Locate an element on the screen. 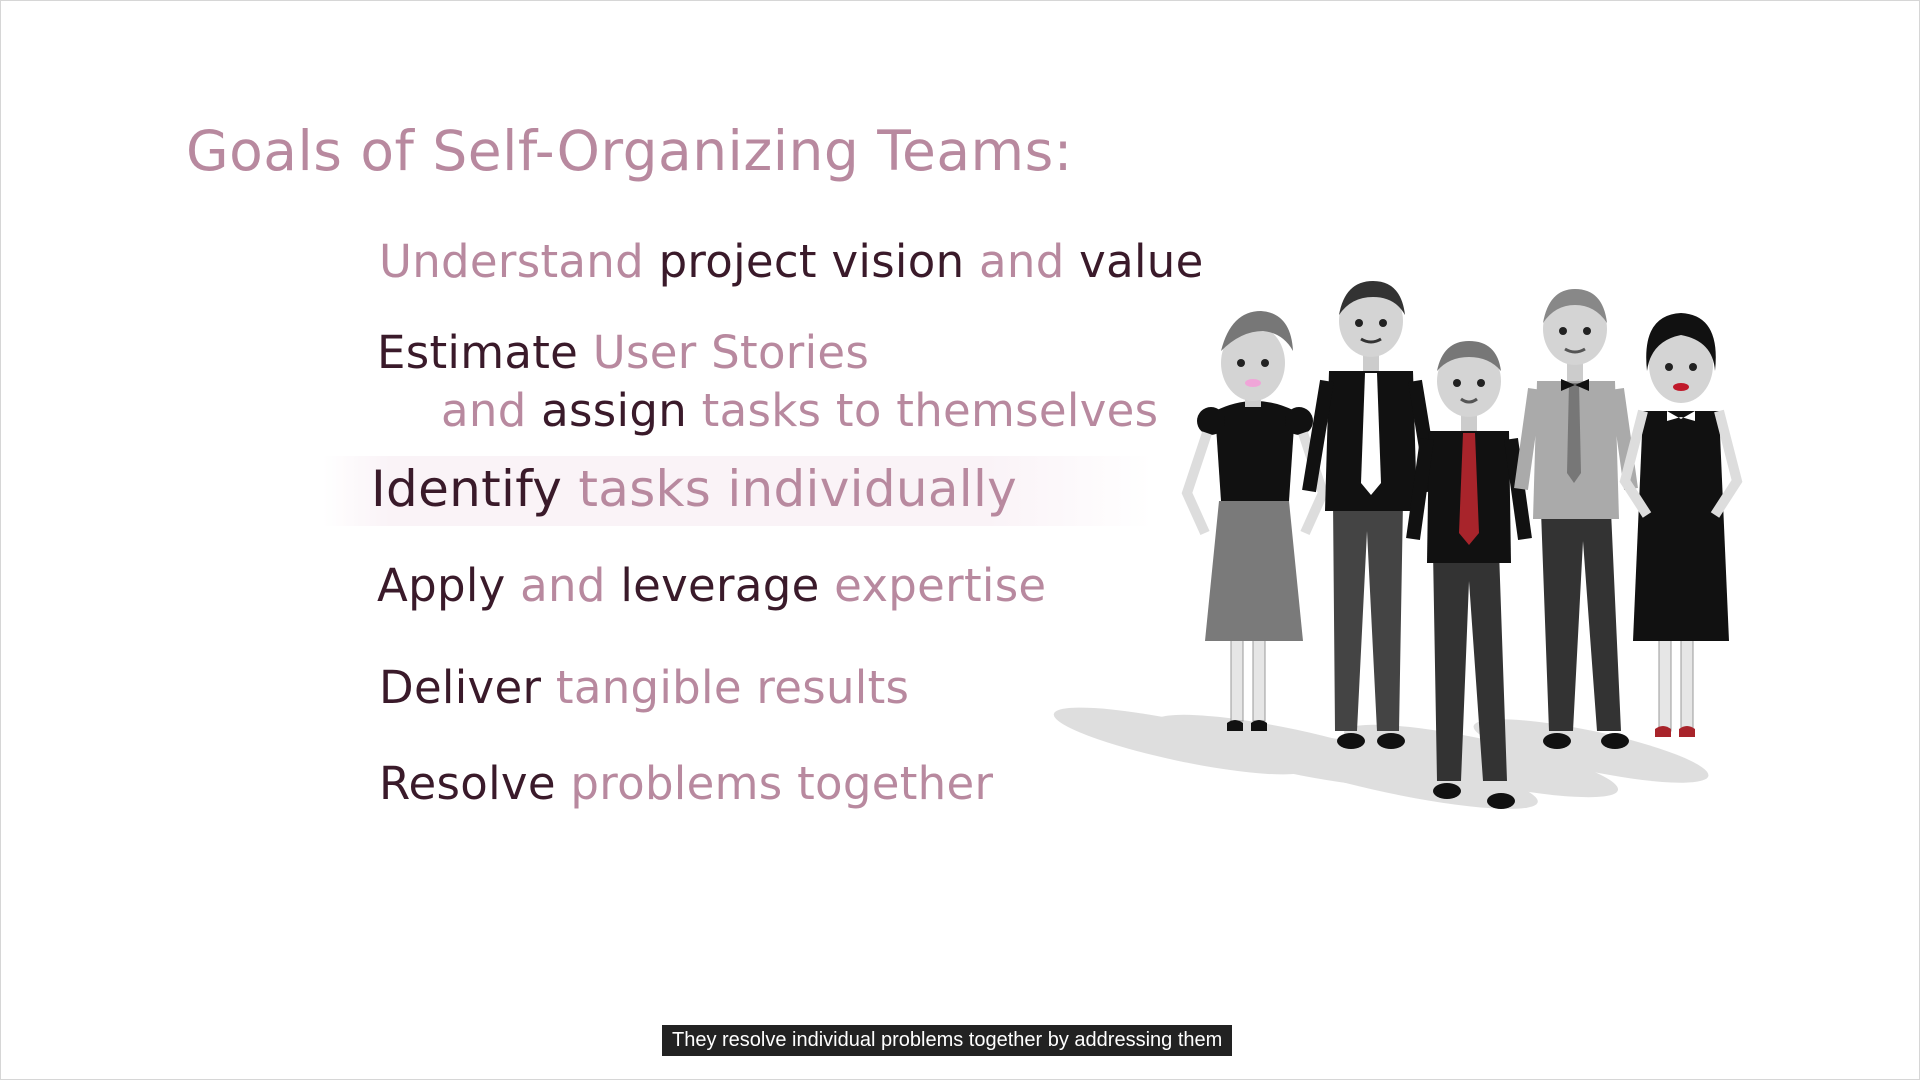  slide-title: Goals of Self-Organizing Teams: is located at coordinates (629, 151).